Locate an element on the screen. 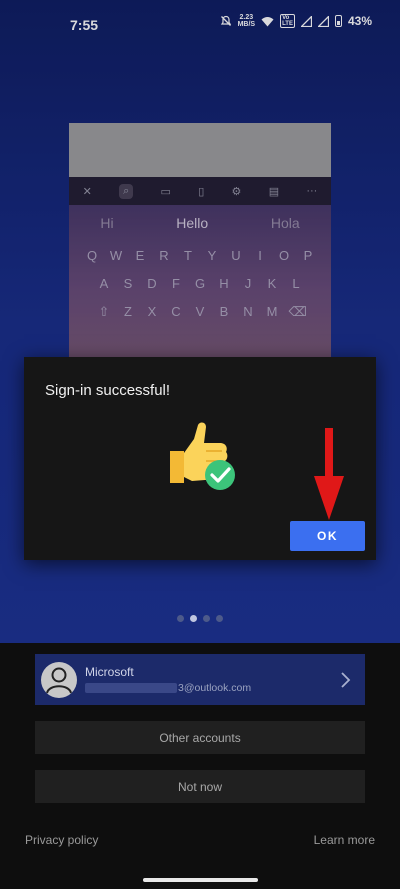 This screenshot has width=400, height=889. account-email-suffix: 3@outlook.com is located at coordinates (215, 688).